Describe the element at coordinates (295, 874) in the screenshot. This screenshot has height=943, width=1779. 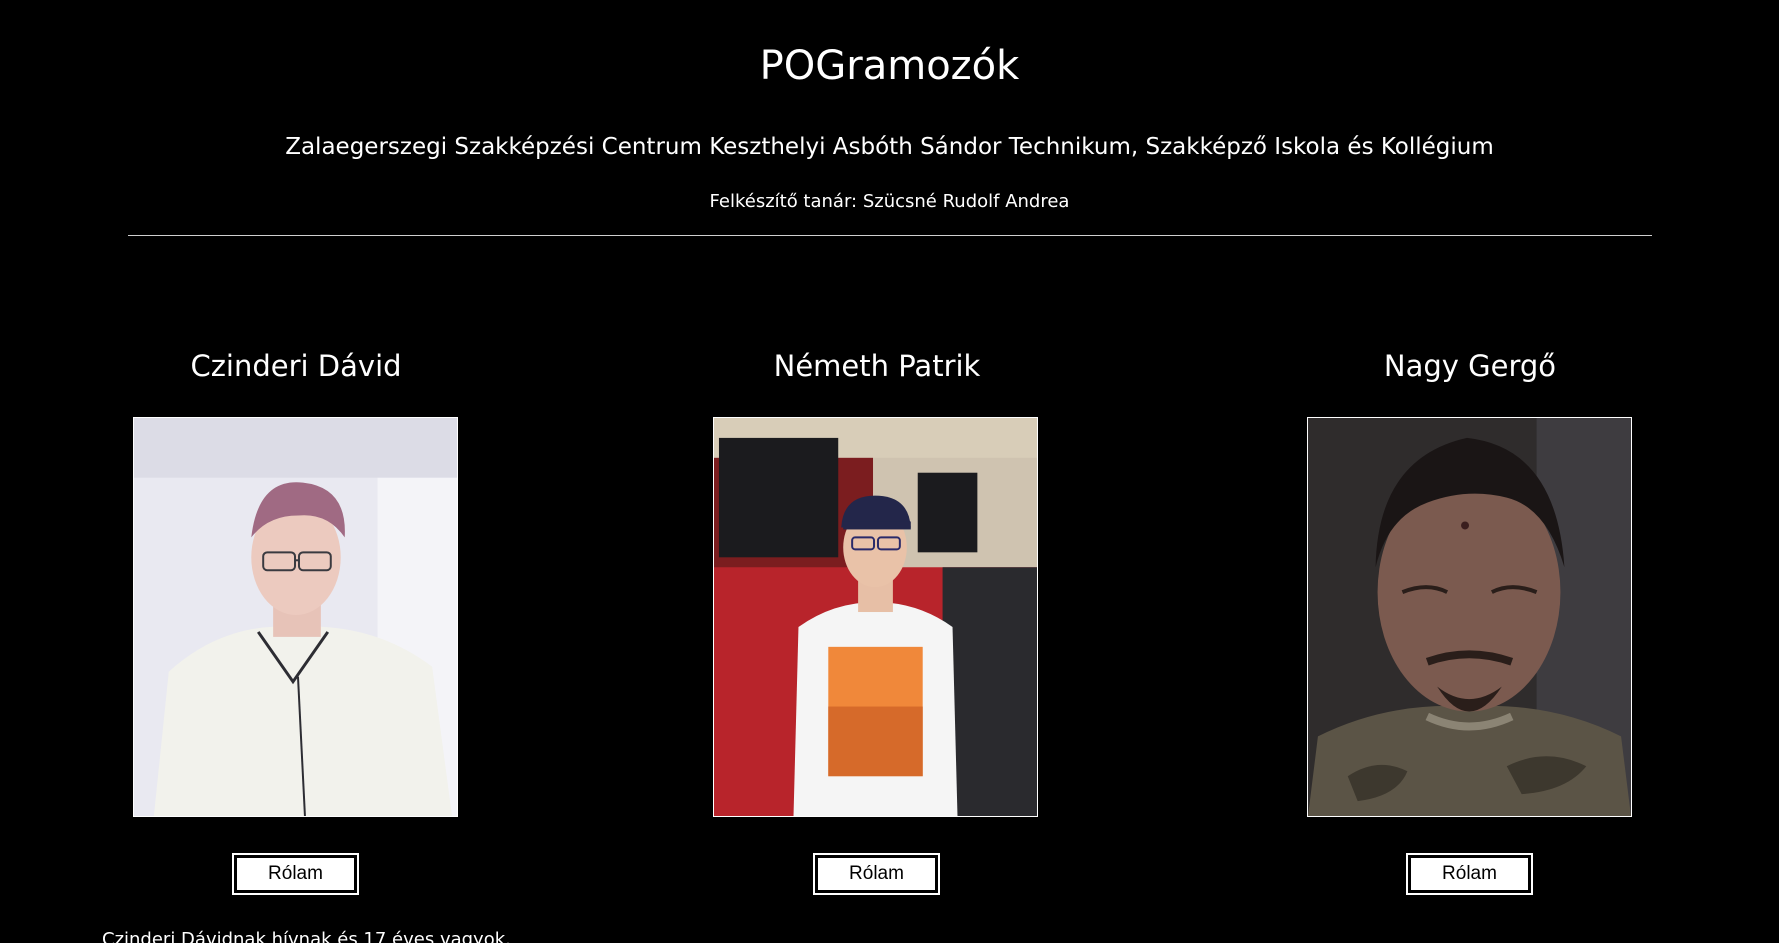
I see `about-button-czinderi: Rólam` at that location.